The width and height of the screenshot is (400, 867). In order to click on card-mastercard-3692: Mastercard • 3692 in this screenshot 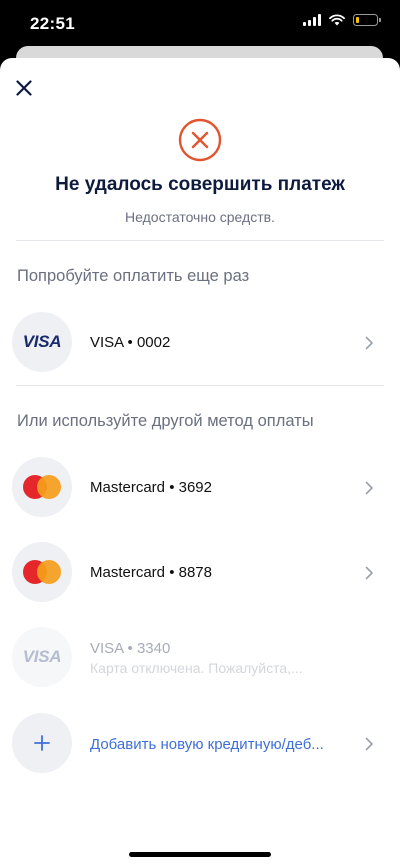, I will do `click(200, 492)`.